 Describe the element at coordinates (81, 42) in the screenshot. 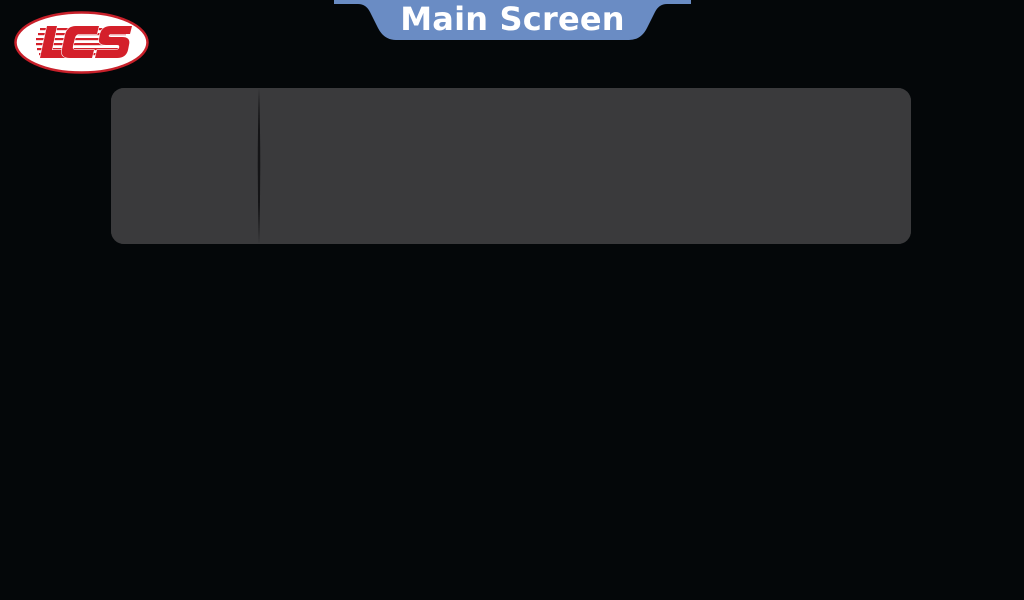

I see `lcs-logo` at that location.